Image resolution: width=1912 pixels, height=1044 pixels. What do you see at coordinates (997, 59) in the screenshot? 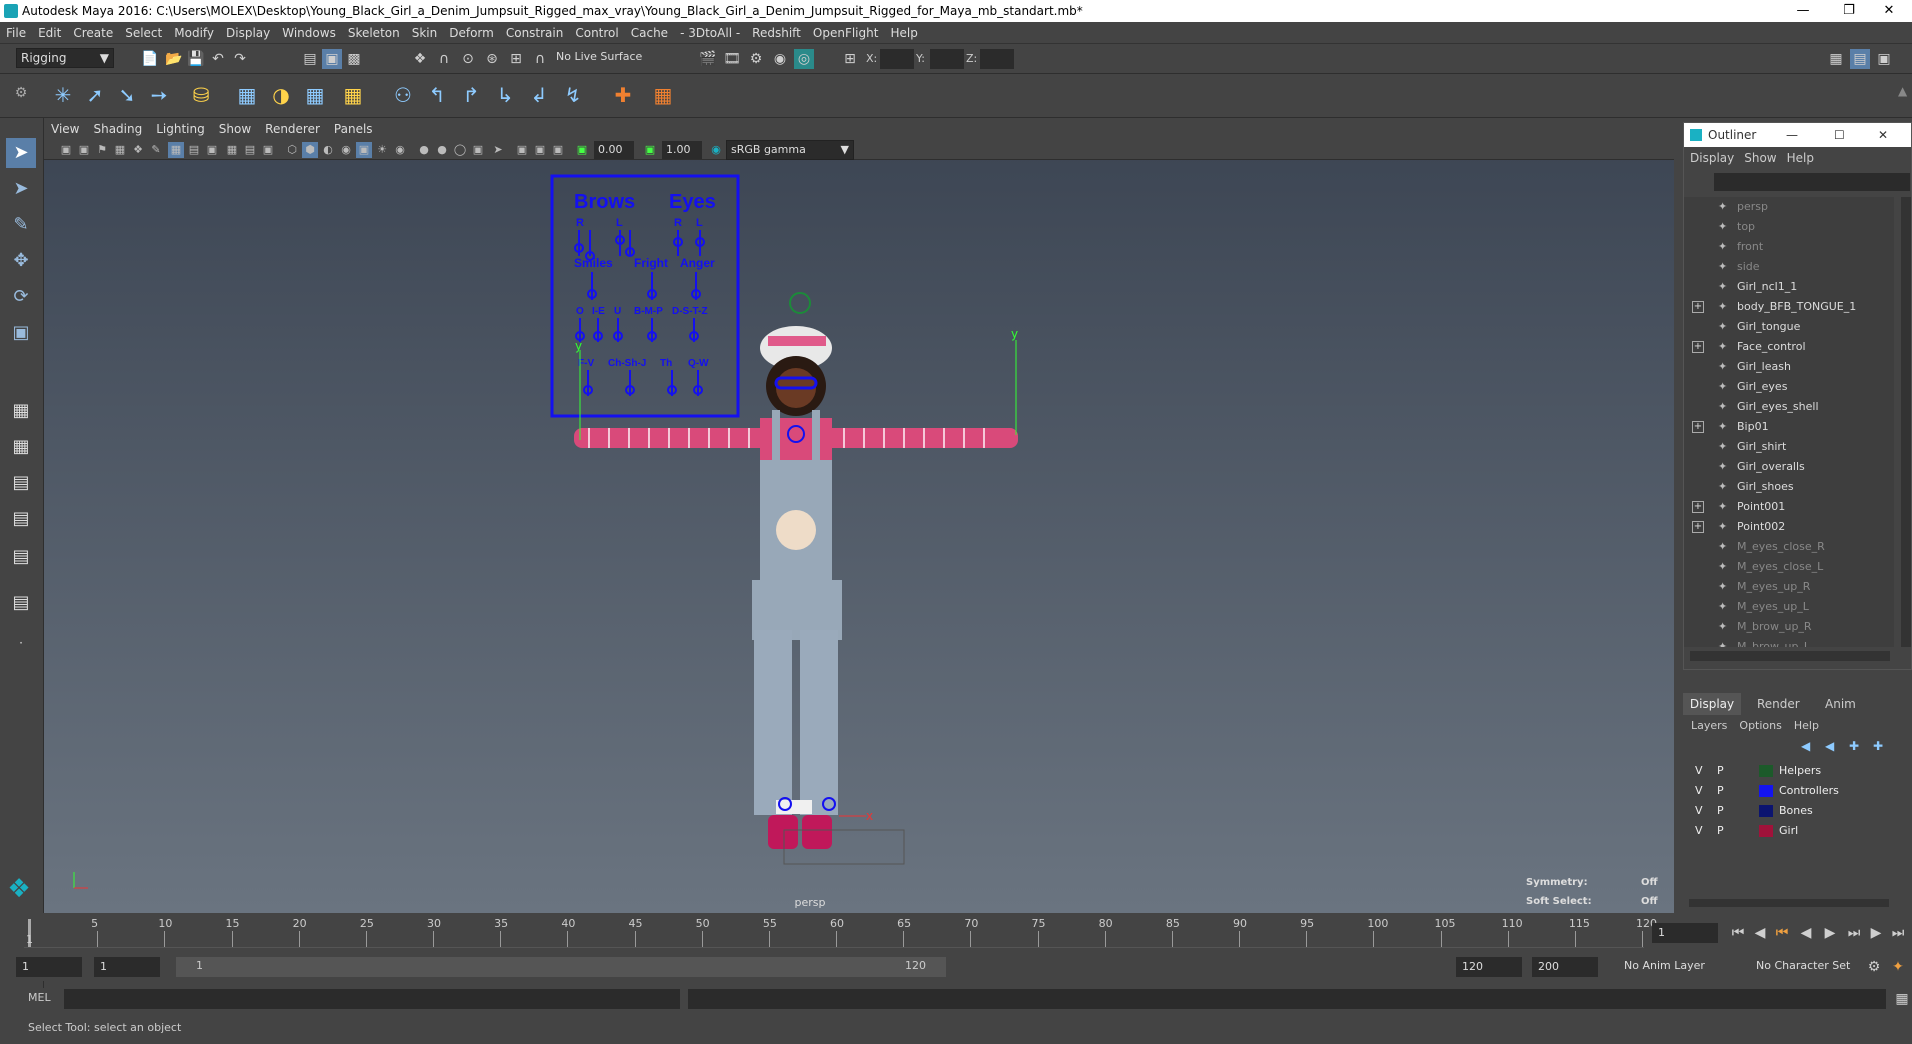
I see `z-field` at bounding box center [997, 59].